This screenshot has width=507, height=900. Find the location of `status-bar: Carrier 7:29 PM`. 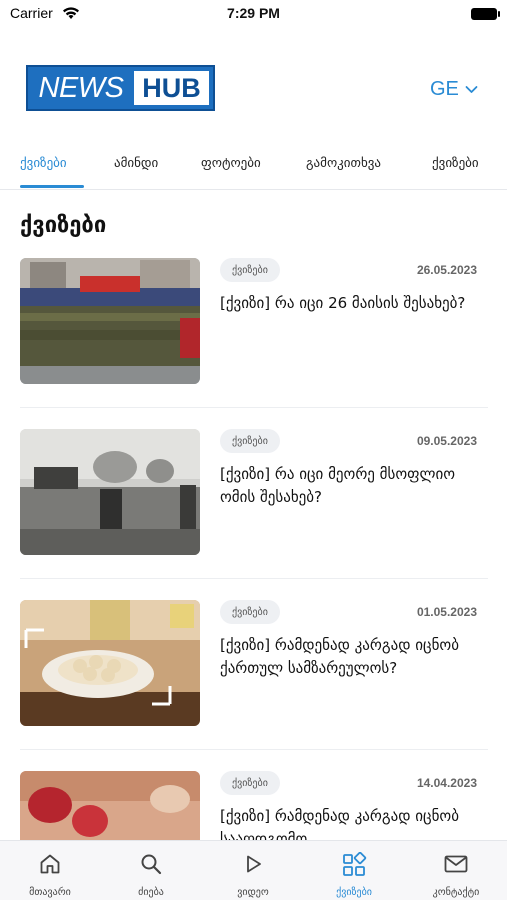

status-bar: Carrier 7:29 PM is located at coordinates (253, 14).